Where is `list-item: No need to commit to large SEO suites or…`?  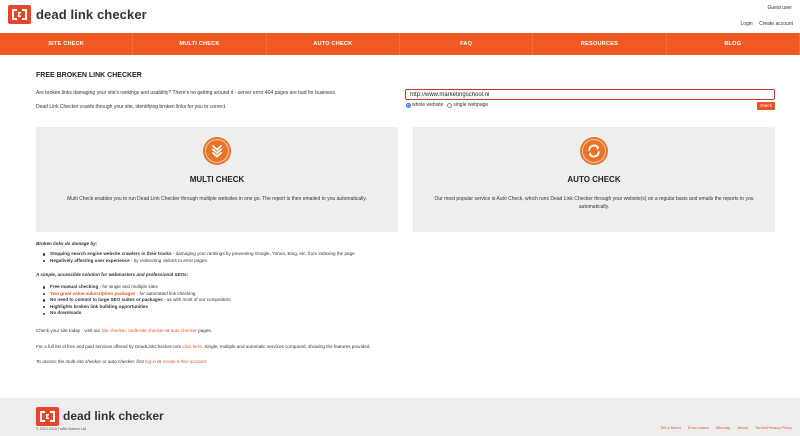
list-item: No need to commit to large SEO suites or… is located at coordinates (136, 300).